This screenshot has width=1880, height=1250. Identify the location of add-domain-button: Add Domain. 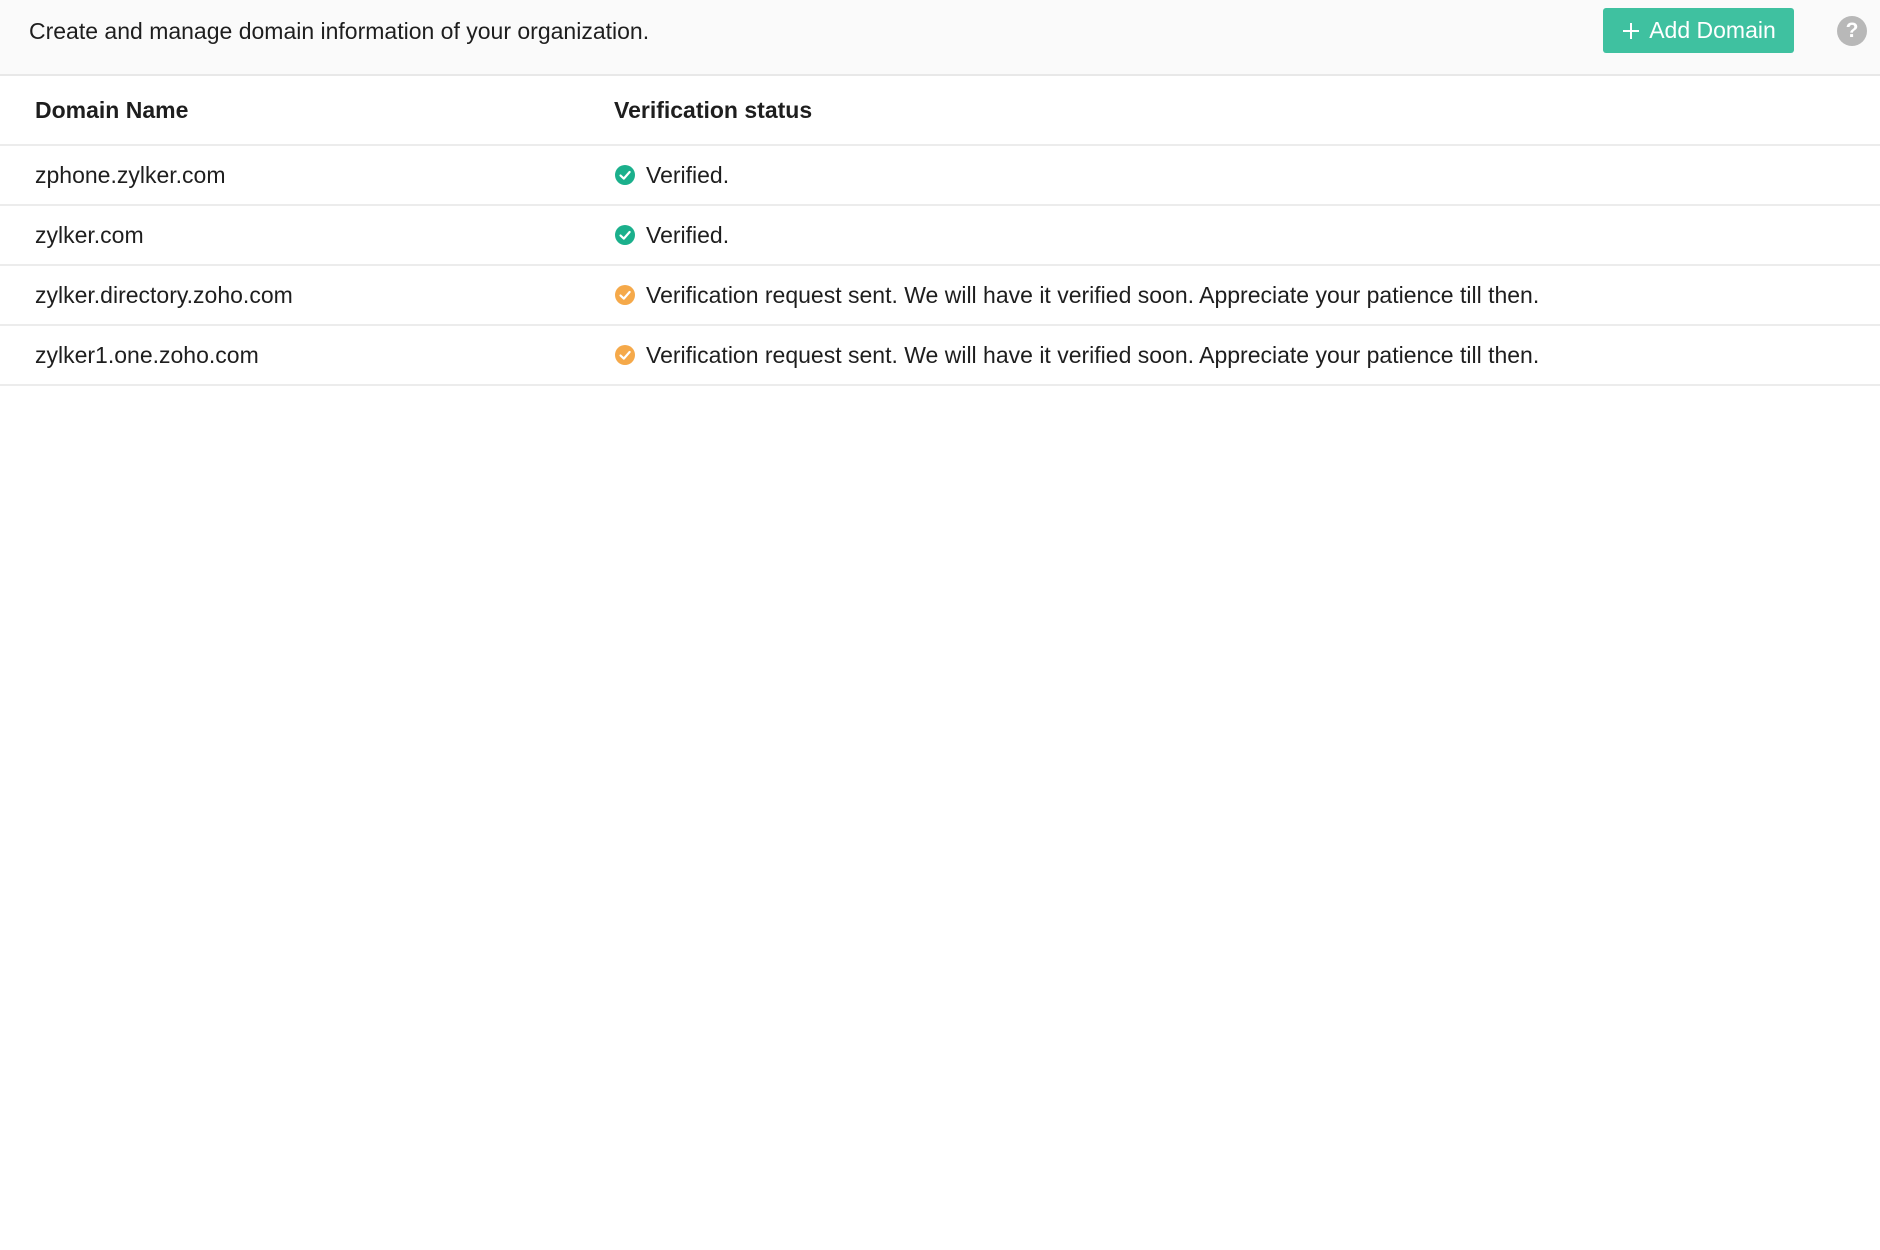
(1698, 30).